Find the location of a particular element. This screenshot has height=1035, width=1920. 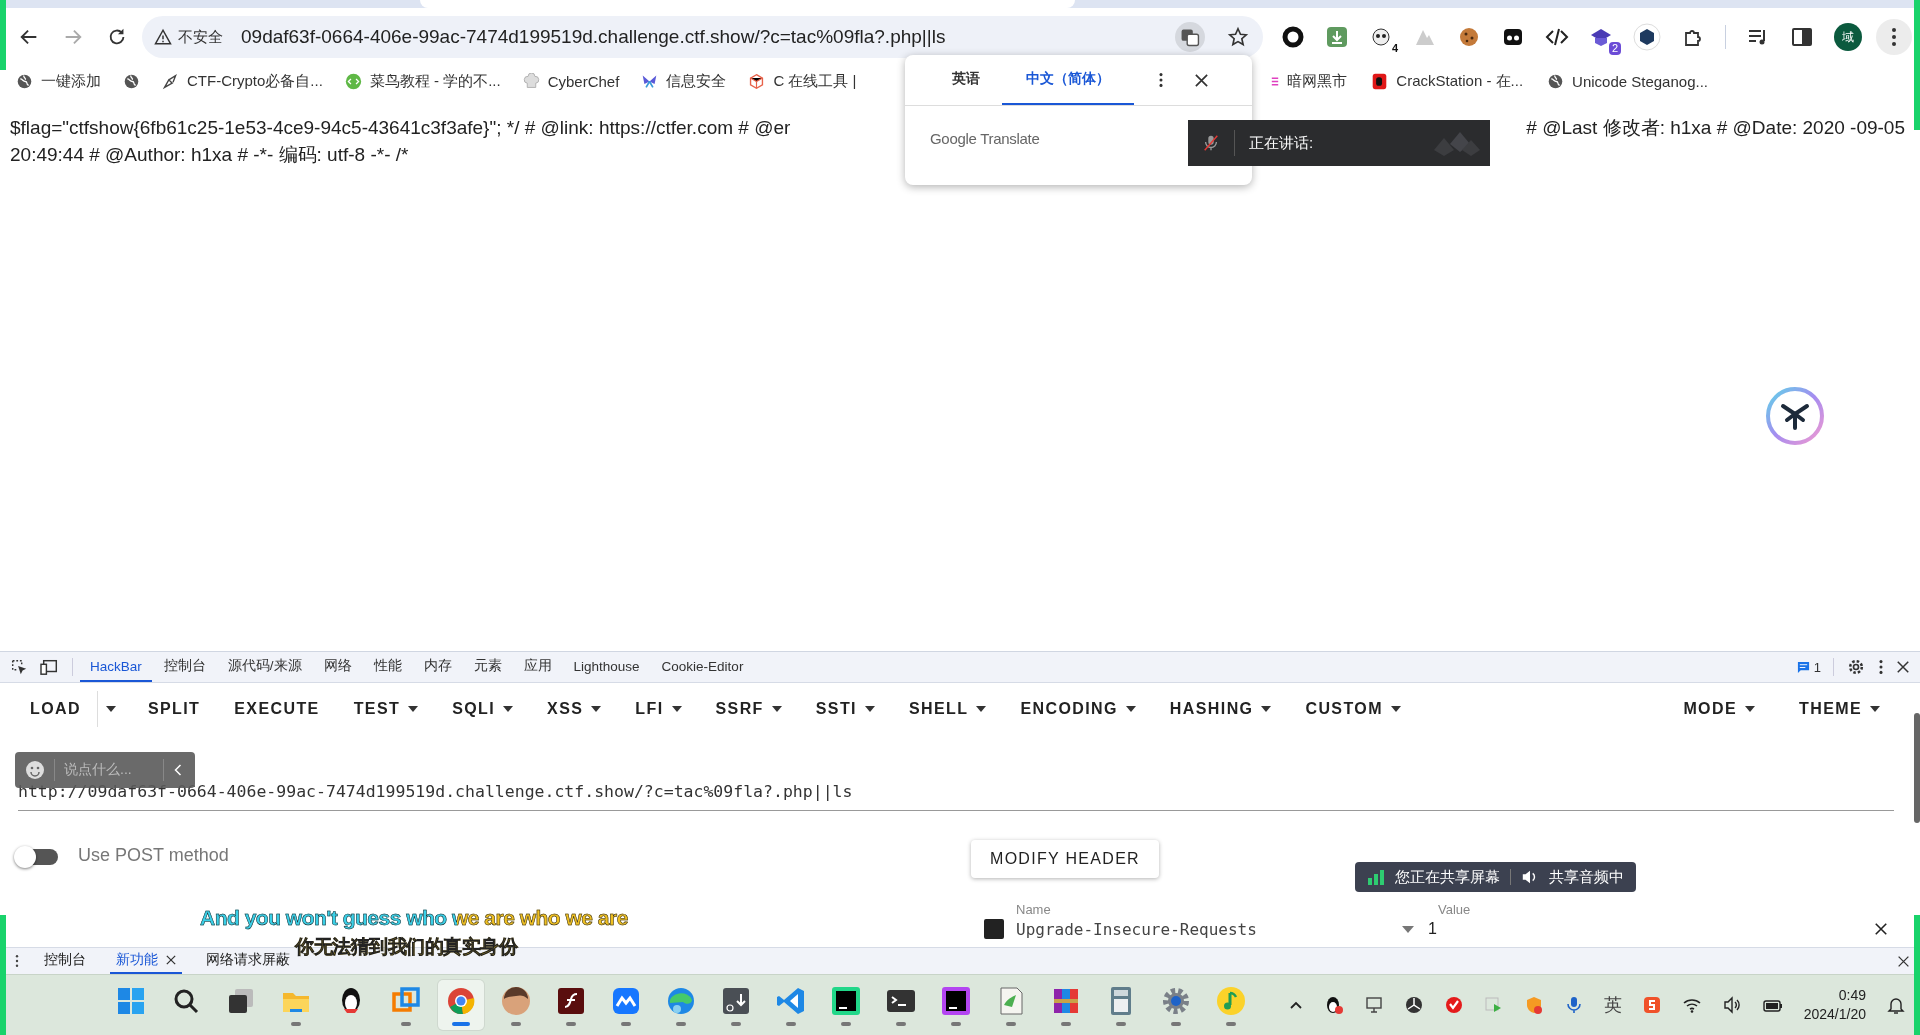

bookmark: 暗网黑市 is located at coordinates (1309, 81).